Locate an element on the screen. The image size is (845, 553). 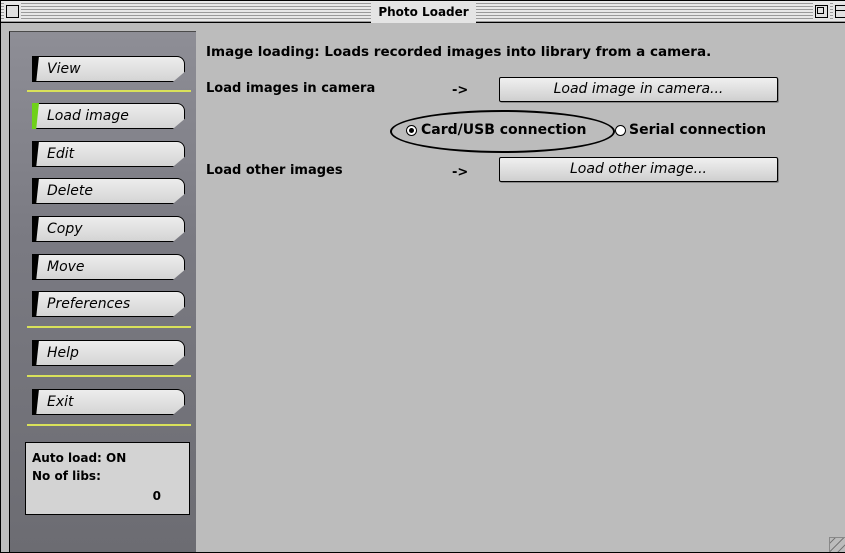
window-title: Photo Loader is located at coordinates (423, 12).